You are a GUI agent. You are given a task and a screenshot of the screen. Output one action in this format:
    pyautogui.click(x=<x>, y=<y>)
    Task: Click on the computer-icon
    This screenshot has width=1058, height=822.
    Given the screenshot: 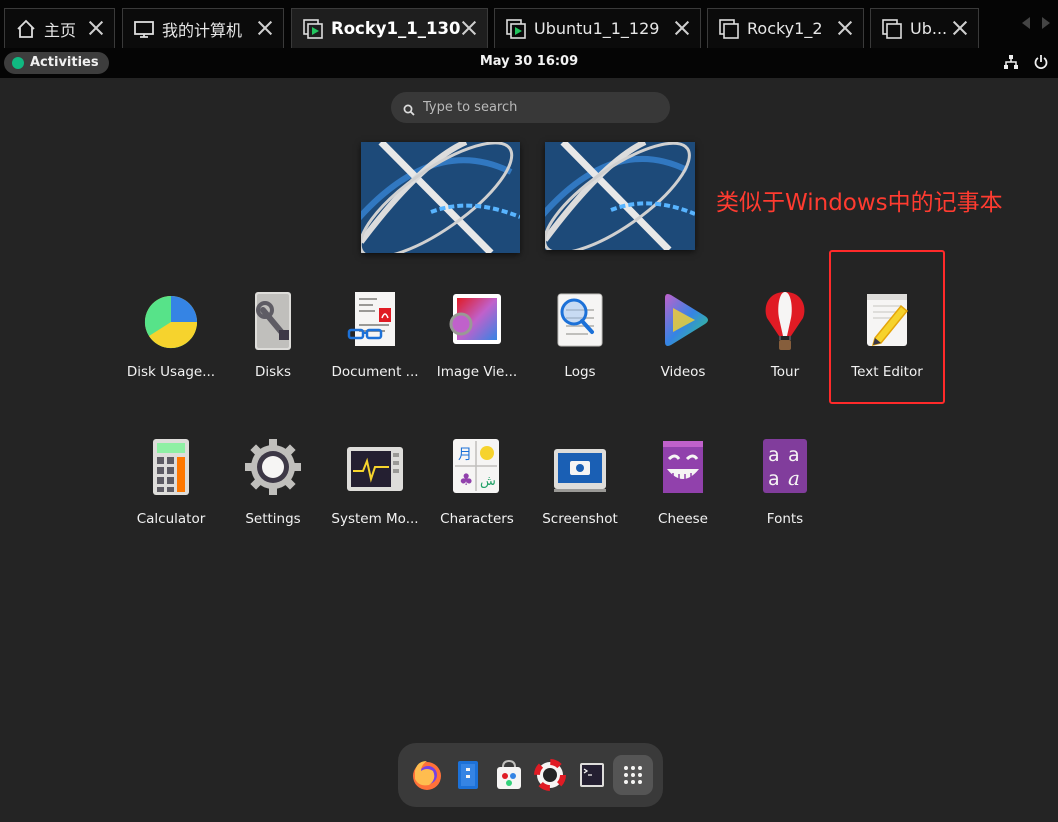 What is the action you would take?
    pyautogui.click(x=144, y=29)
    